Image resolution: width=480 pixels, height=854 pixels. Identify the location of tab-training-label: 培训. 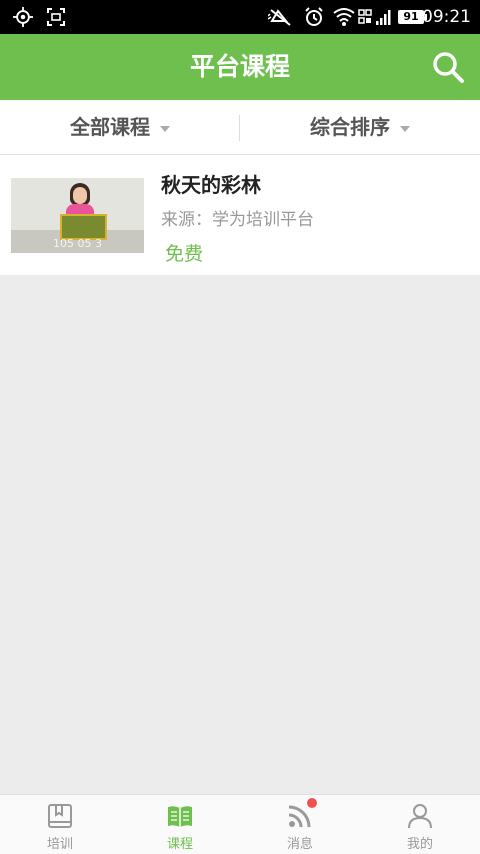
(59, 844).